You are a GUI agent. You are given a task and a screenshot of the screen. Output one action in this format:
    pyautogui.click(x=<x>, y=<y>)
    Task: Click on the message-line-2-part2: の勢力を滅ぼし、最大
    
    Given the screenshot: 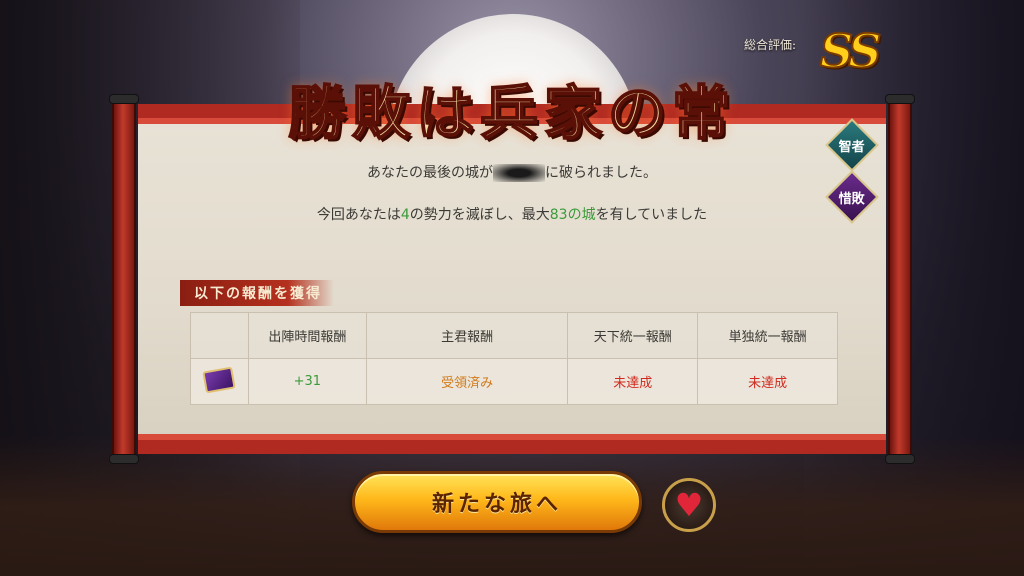 What is the action you would take?
    pyautogui.click(x=479, y=215)
    